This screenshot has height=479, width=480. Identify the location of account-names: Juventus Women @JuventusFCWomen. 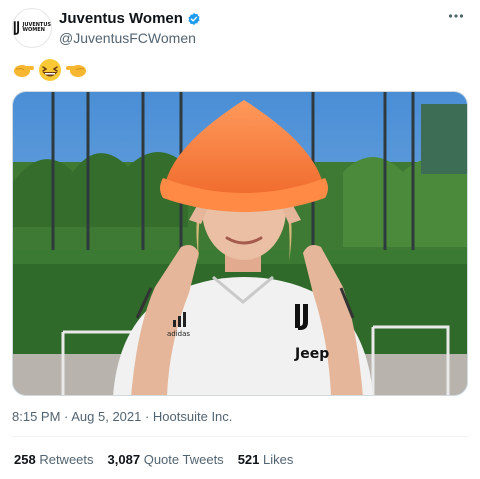
(130, 29).